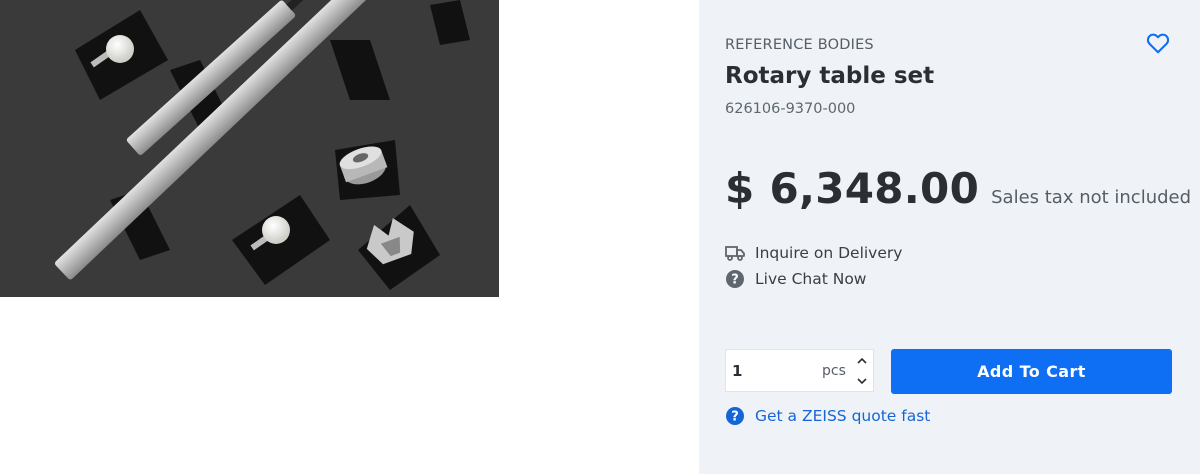 The image size is (1200, 474). What do you see at coordinates (829, 253) in the screenshot?
I see `delivery-label: Inquire on Delivery` at bounding box center [829, 253].